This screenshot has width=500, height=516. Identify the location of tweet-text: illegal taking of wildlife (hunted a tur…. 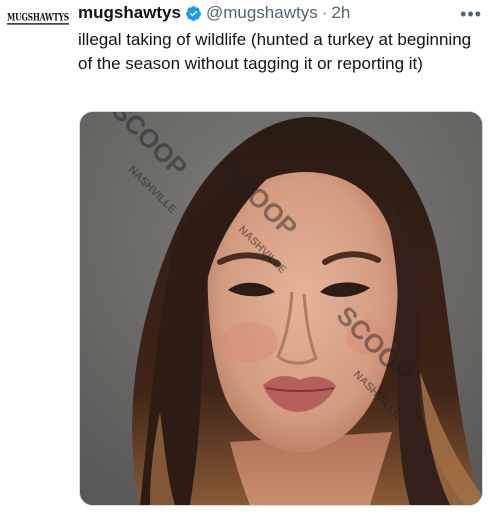
(275, 51).